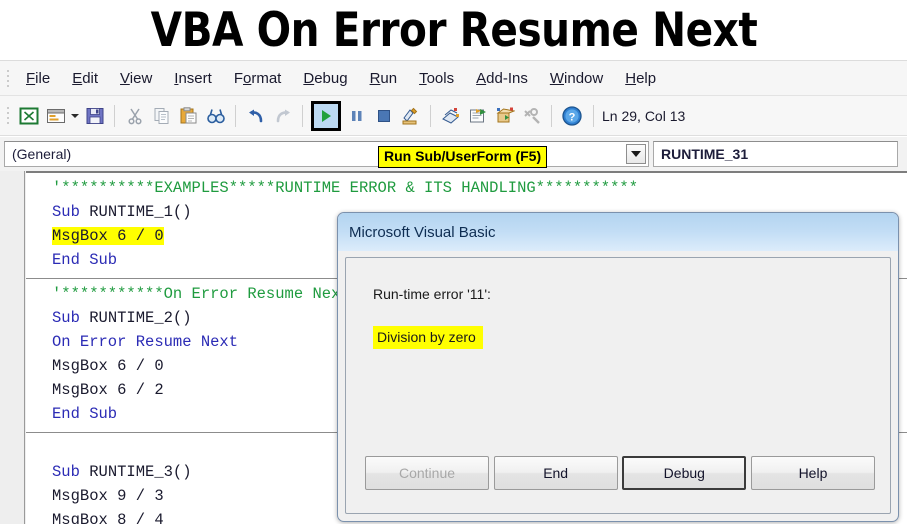 The height and width of the screenshot is (524, 907). Describe the element at coordinates (618, 232) in the screenshot. I see `dialog-title-bar: Microsoft Visual Basic` at that location.